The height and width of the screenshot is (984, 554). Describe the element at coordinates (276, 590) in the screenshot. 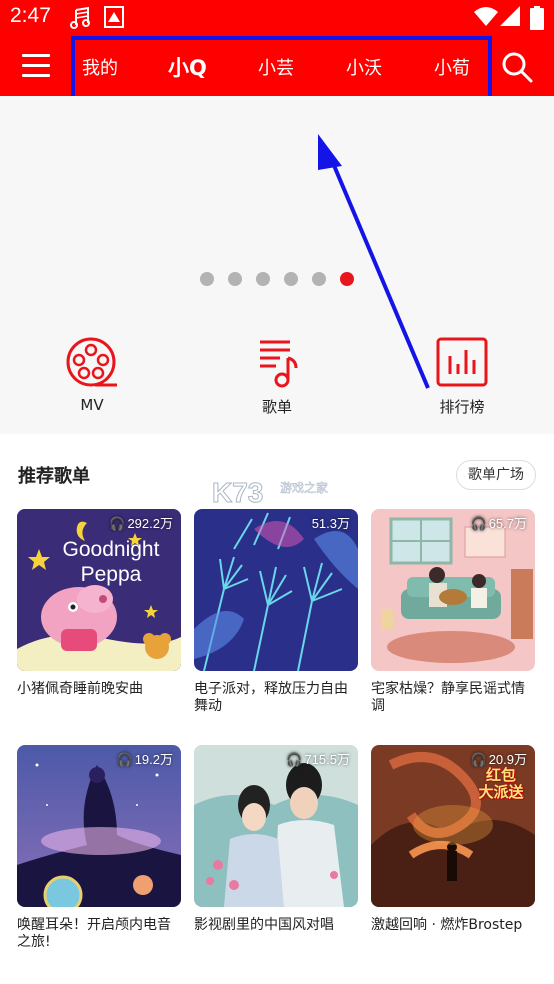

I see `playlist-cover: 51.3万` at that location.